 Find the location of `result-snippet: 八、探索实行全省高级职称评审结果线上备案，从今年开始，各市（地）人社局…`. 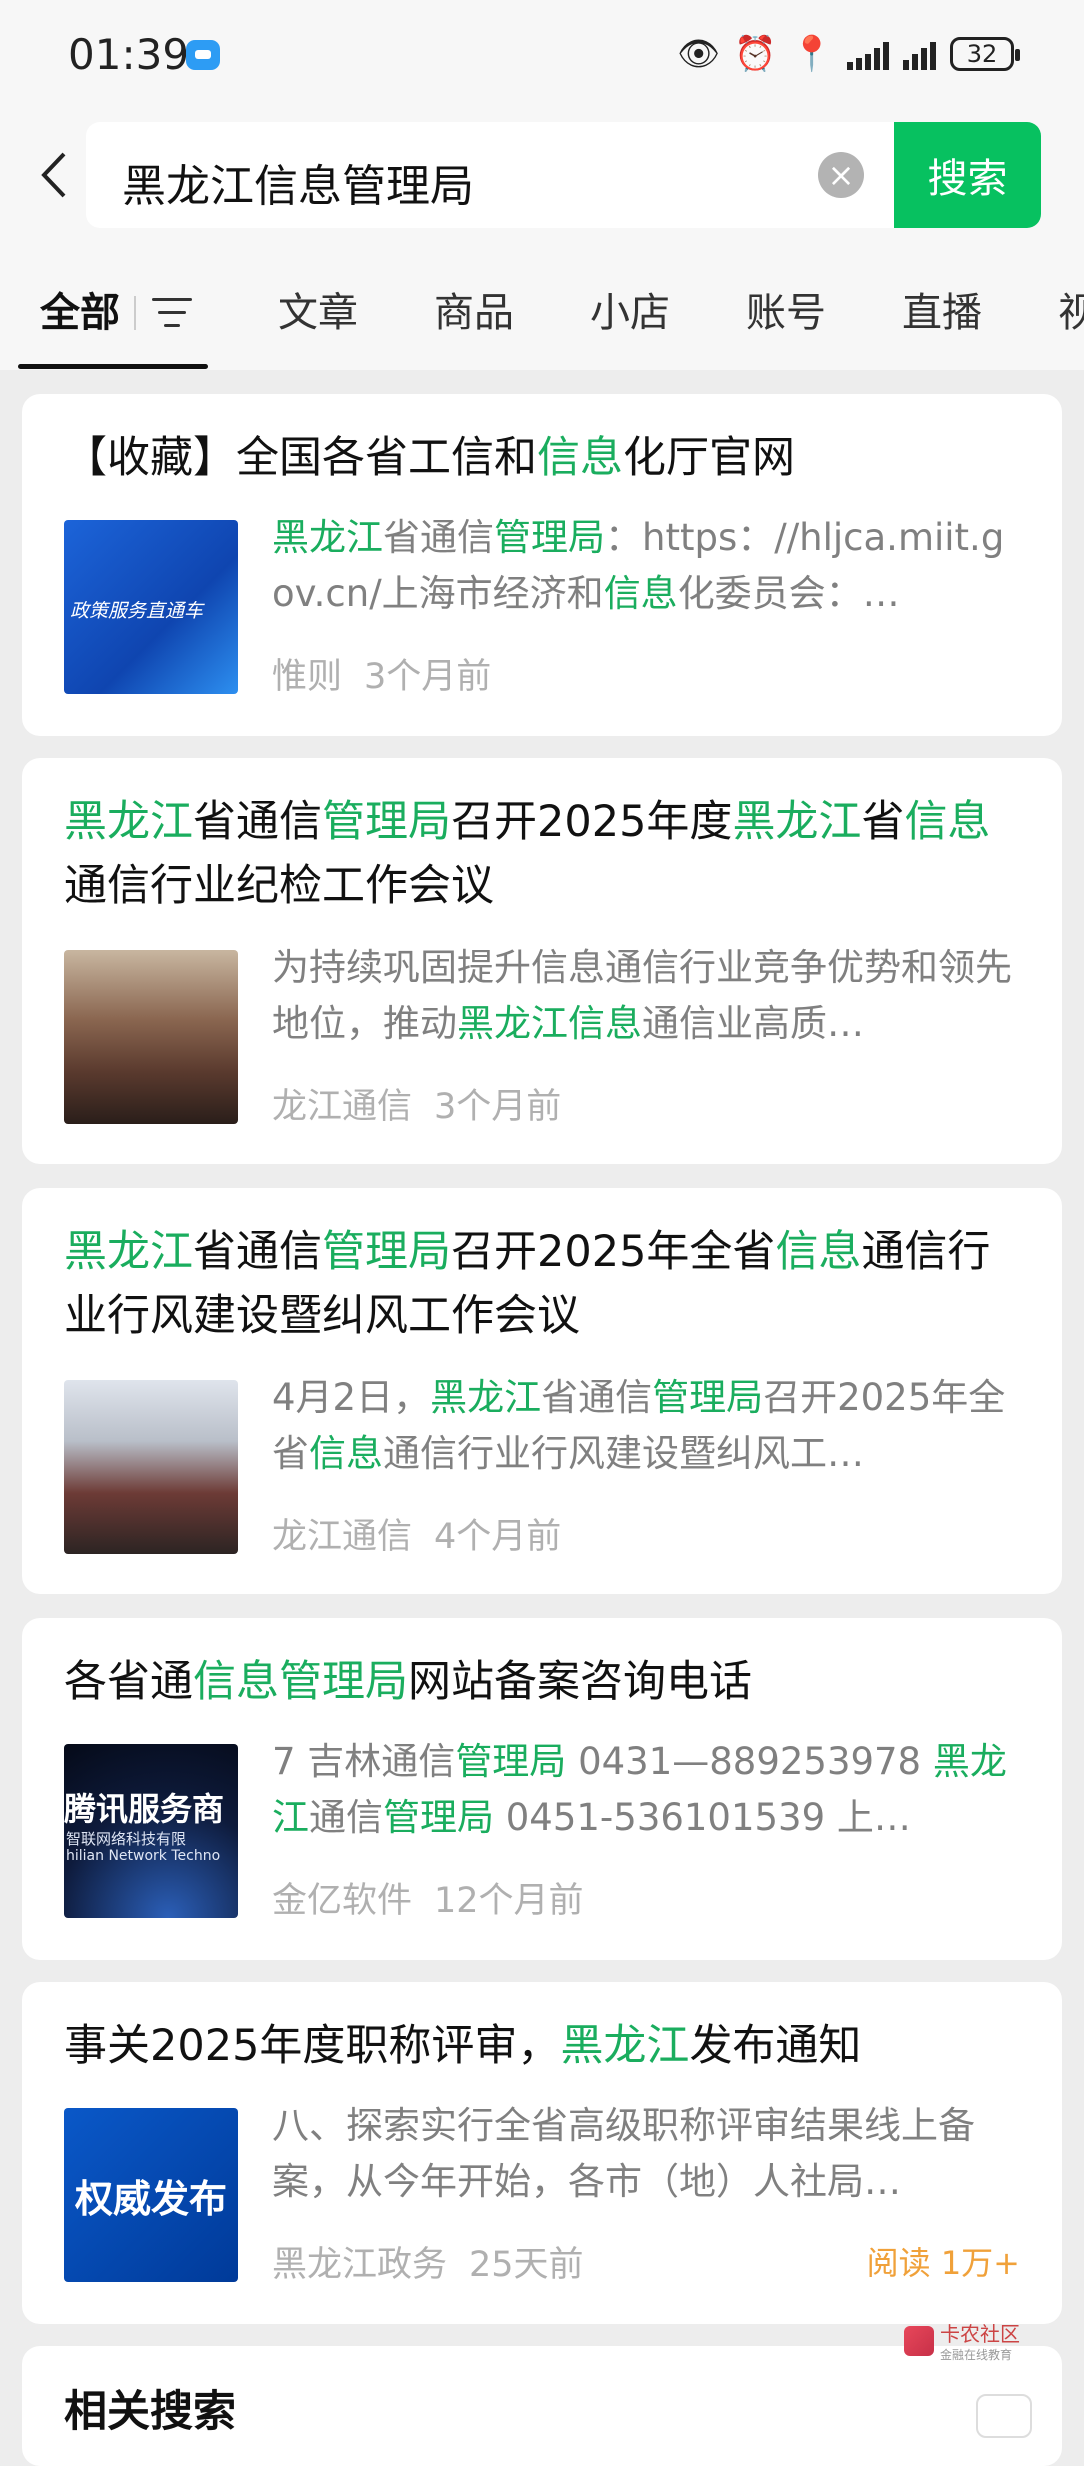

result-snippet: 八、探索实行全省高级职称评审结果线上备案，从今年开始，各市（地）人社局… is located at coordinates (623, 2153).